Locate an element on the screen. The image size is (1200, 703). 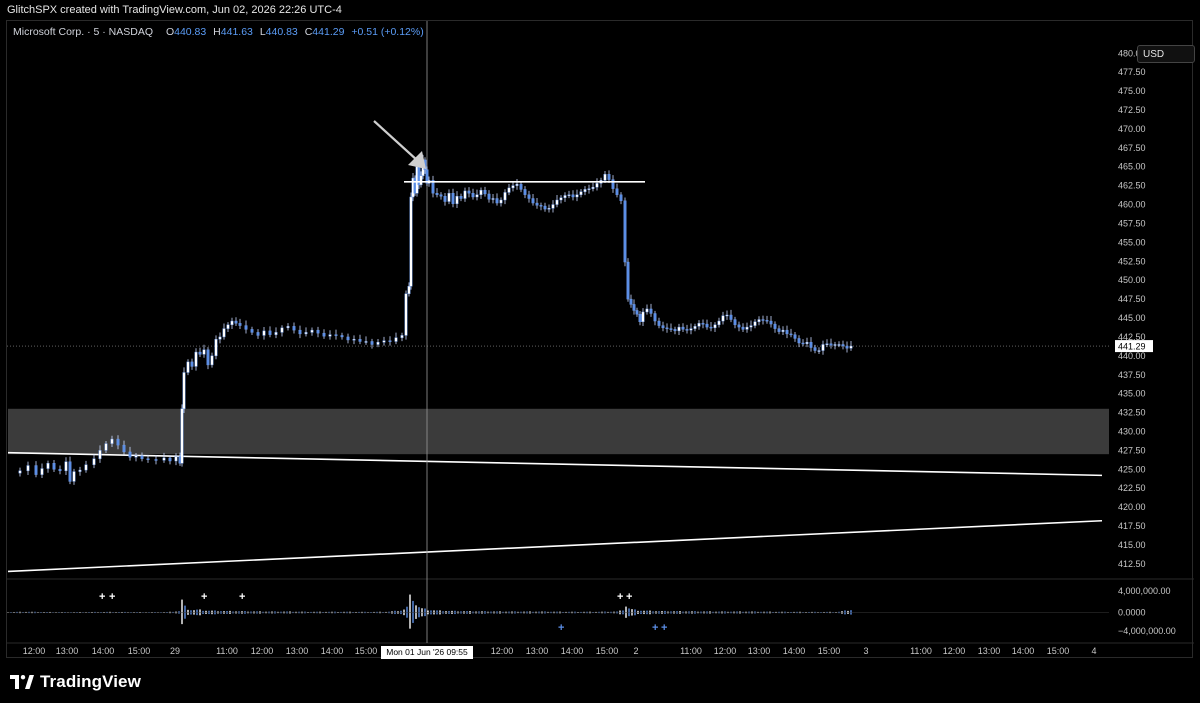
legend-o-label: O is located at coordinates (170, 32).